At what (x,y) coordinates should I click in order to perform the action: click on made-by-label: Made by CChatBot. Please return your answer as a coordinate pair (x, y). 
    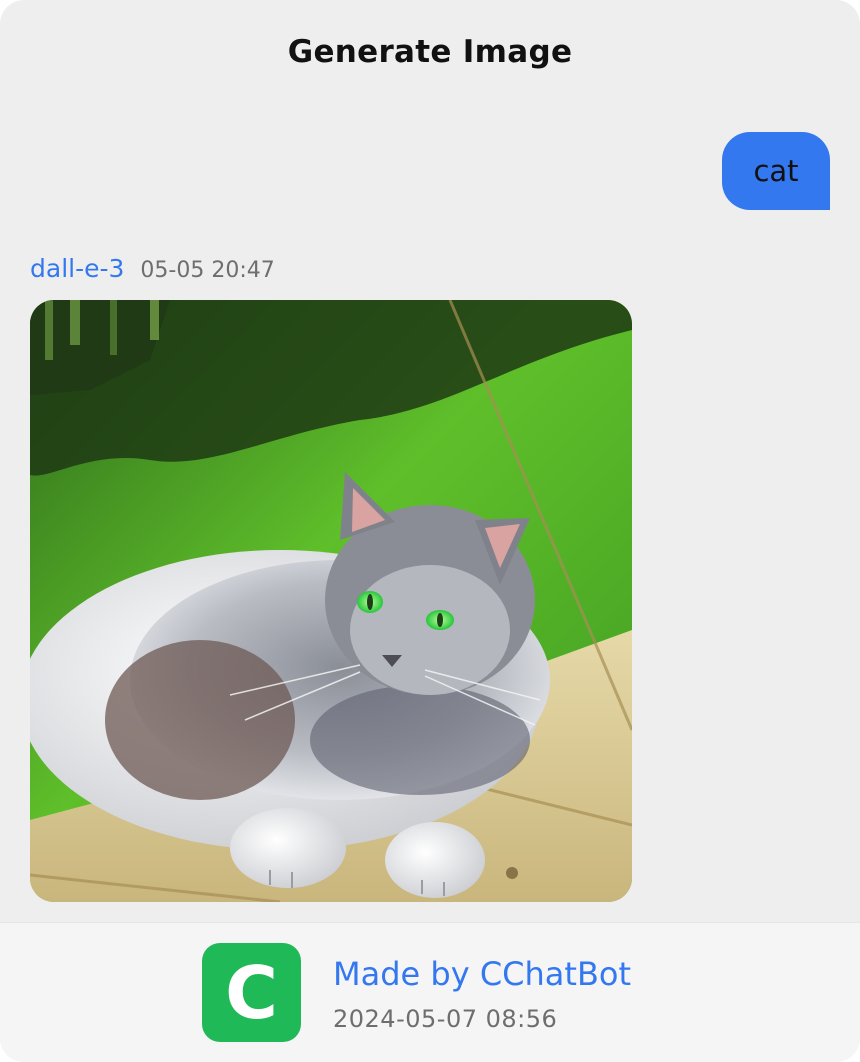
    Looking at the image, I should click on (482, 974).